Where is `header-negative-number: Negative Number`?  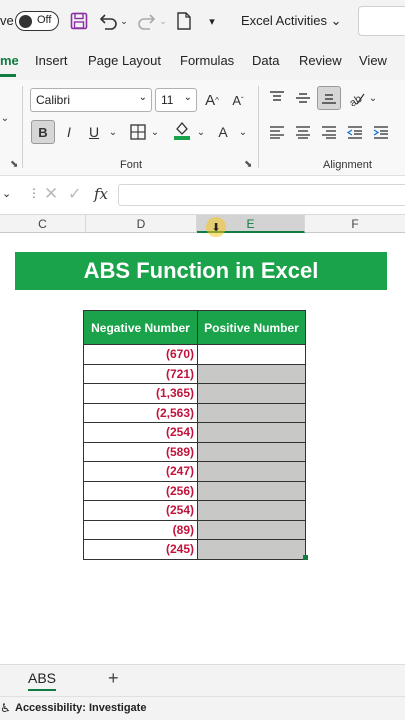
header-negative-number: Negative Number is located at coordinates (140, 327).